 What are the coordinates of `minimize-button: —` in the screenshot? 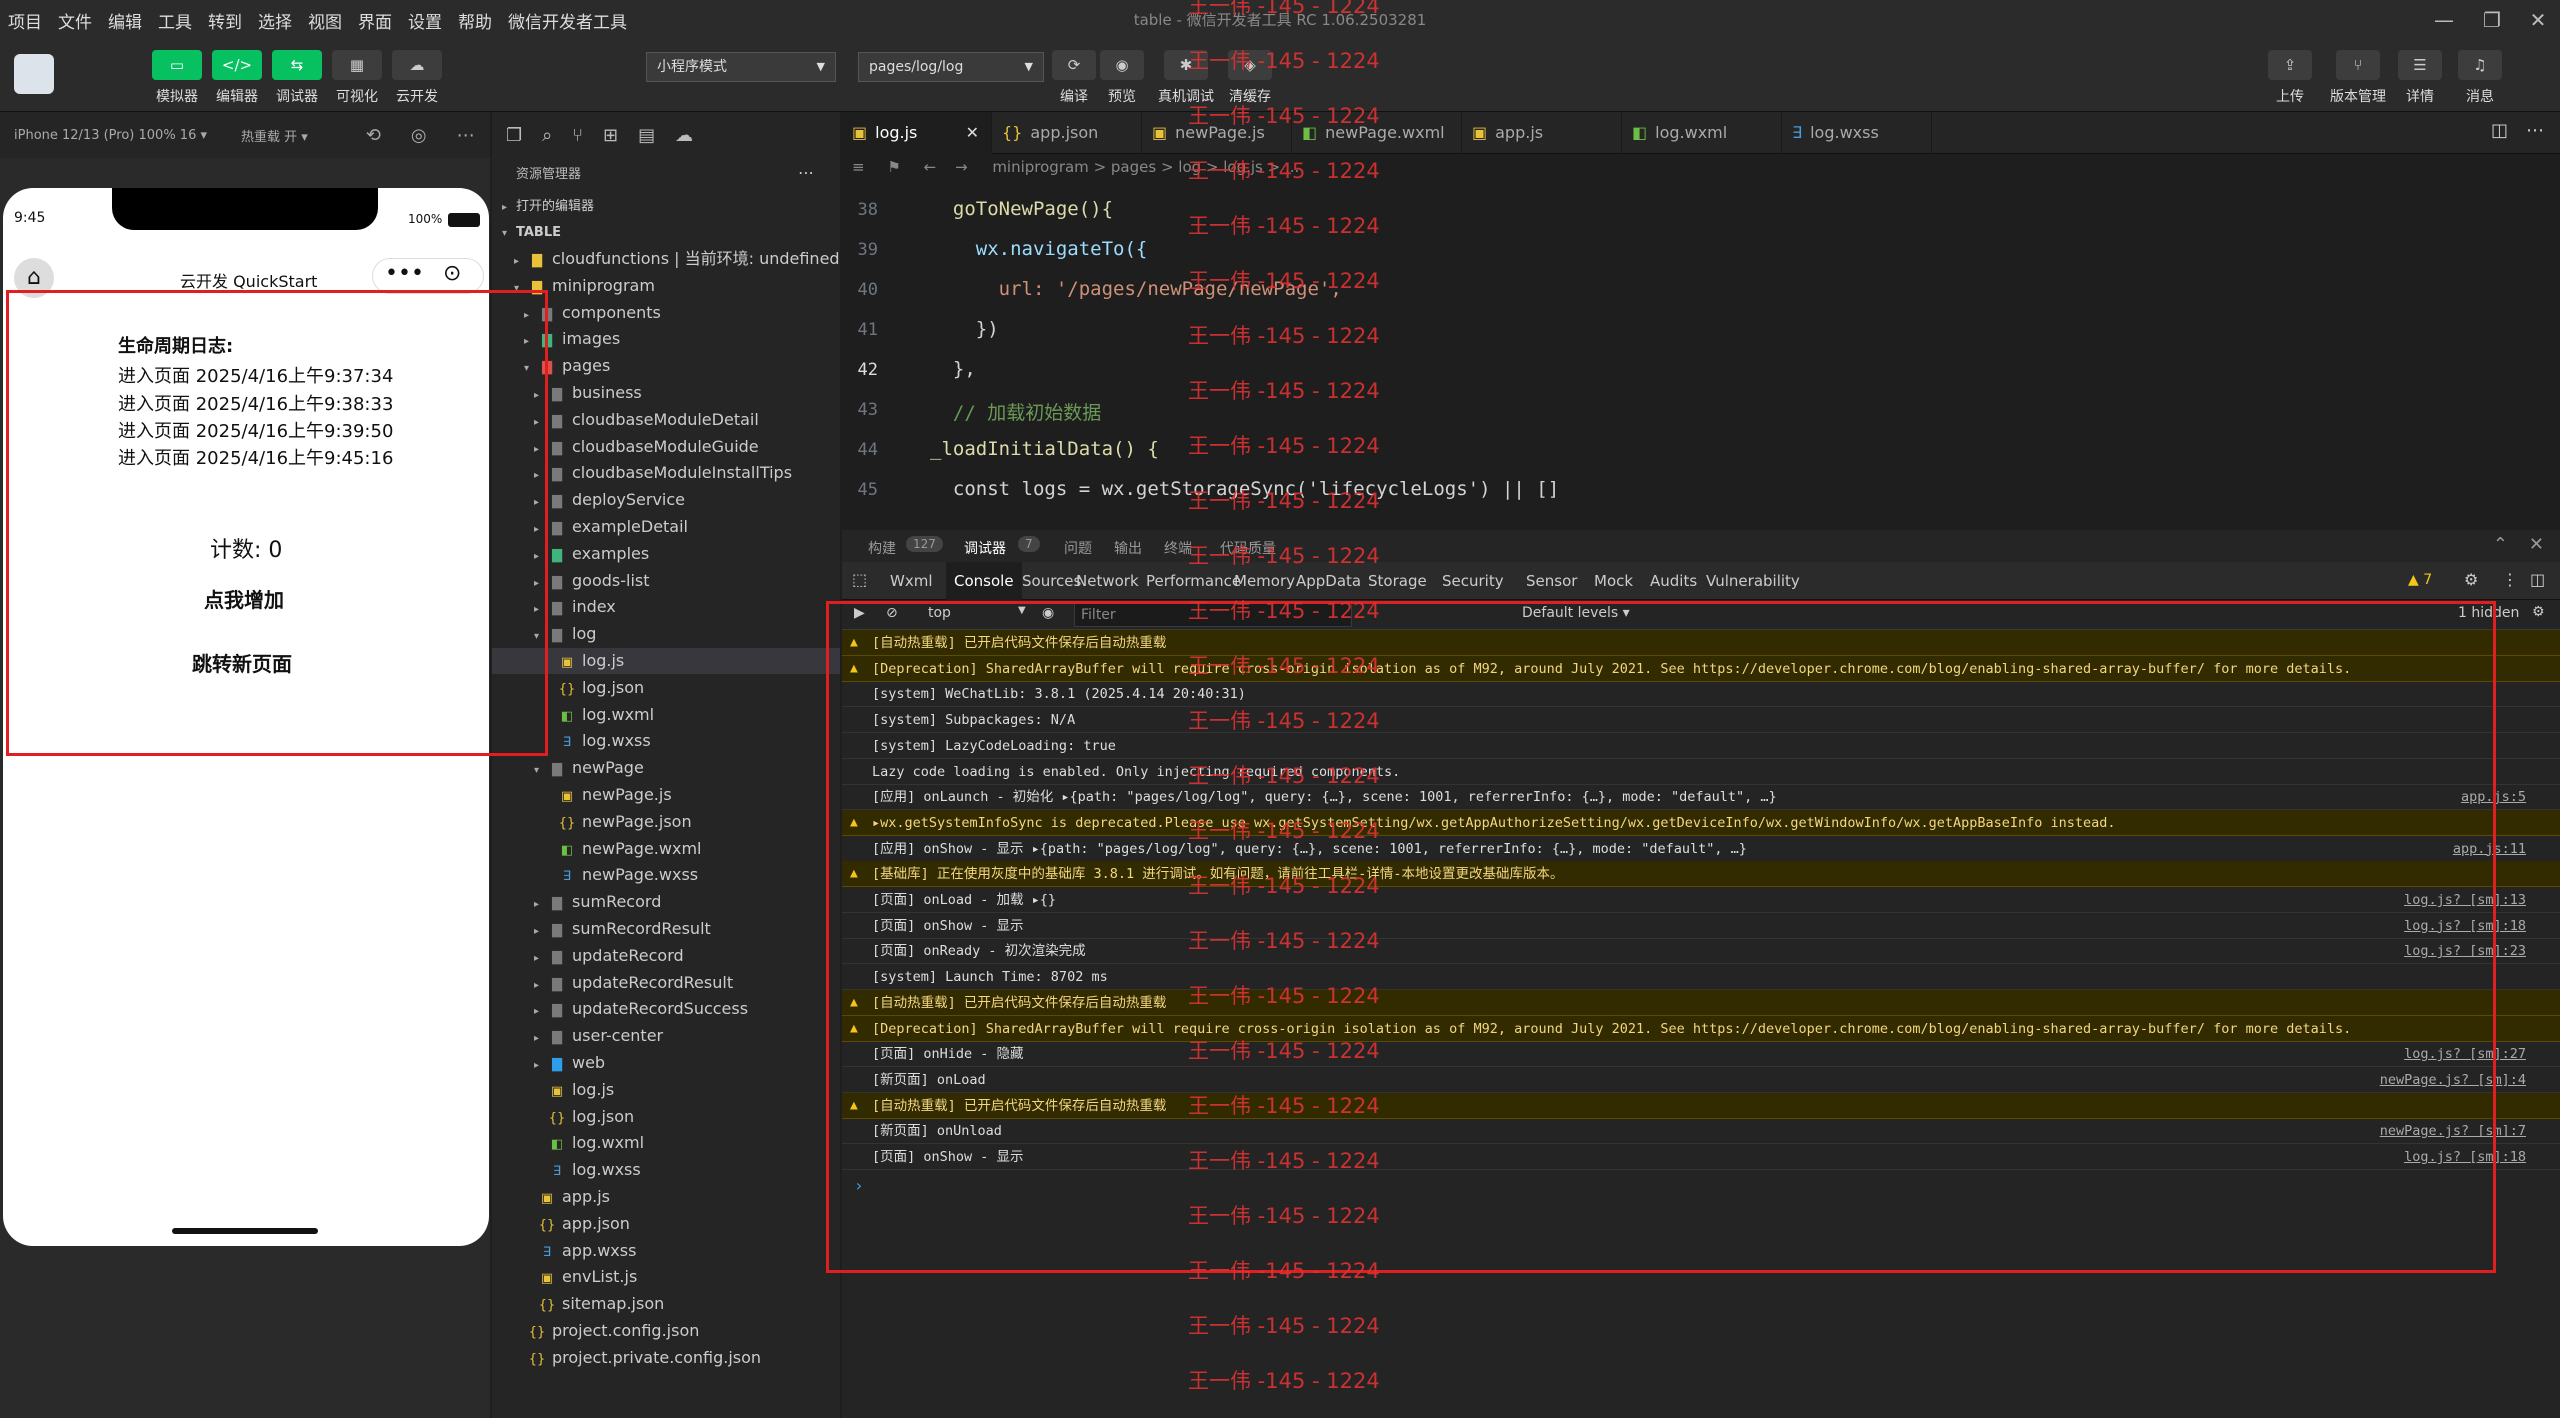 It's located at (2444, 20).